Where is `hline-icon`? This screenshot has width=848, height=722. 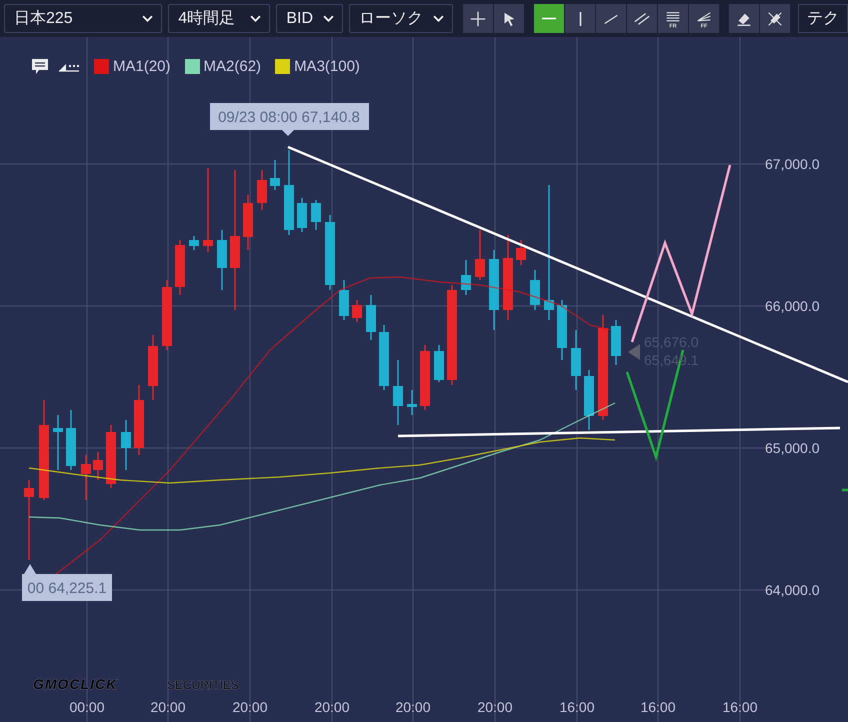 hline-icon is located at coordinates (549, 18).